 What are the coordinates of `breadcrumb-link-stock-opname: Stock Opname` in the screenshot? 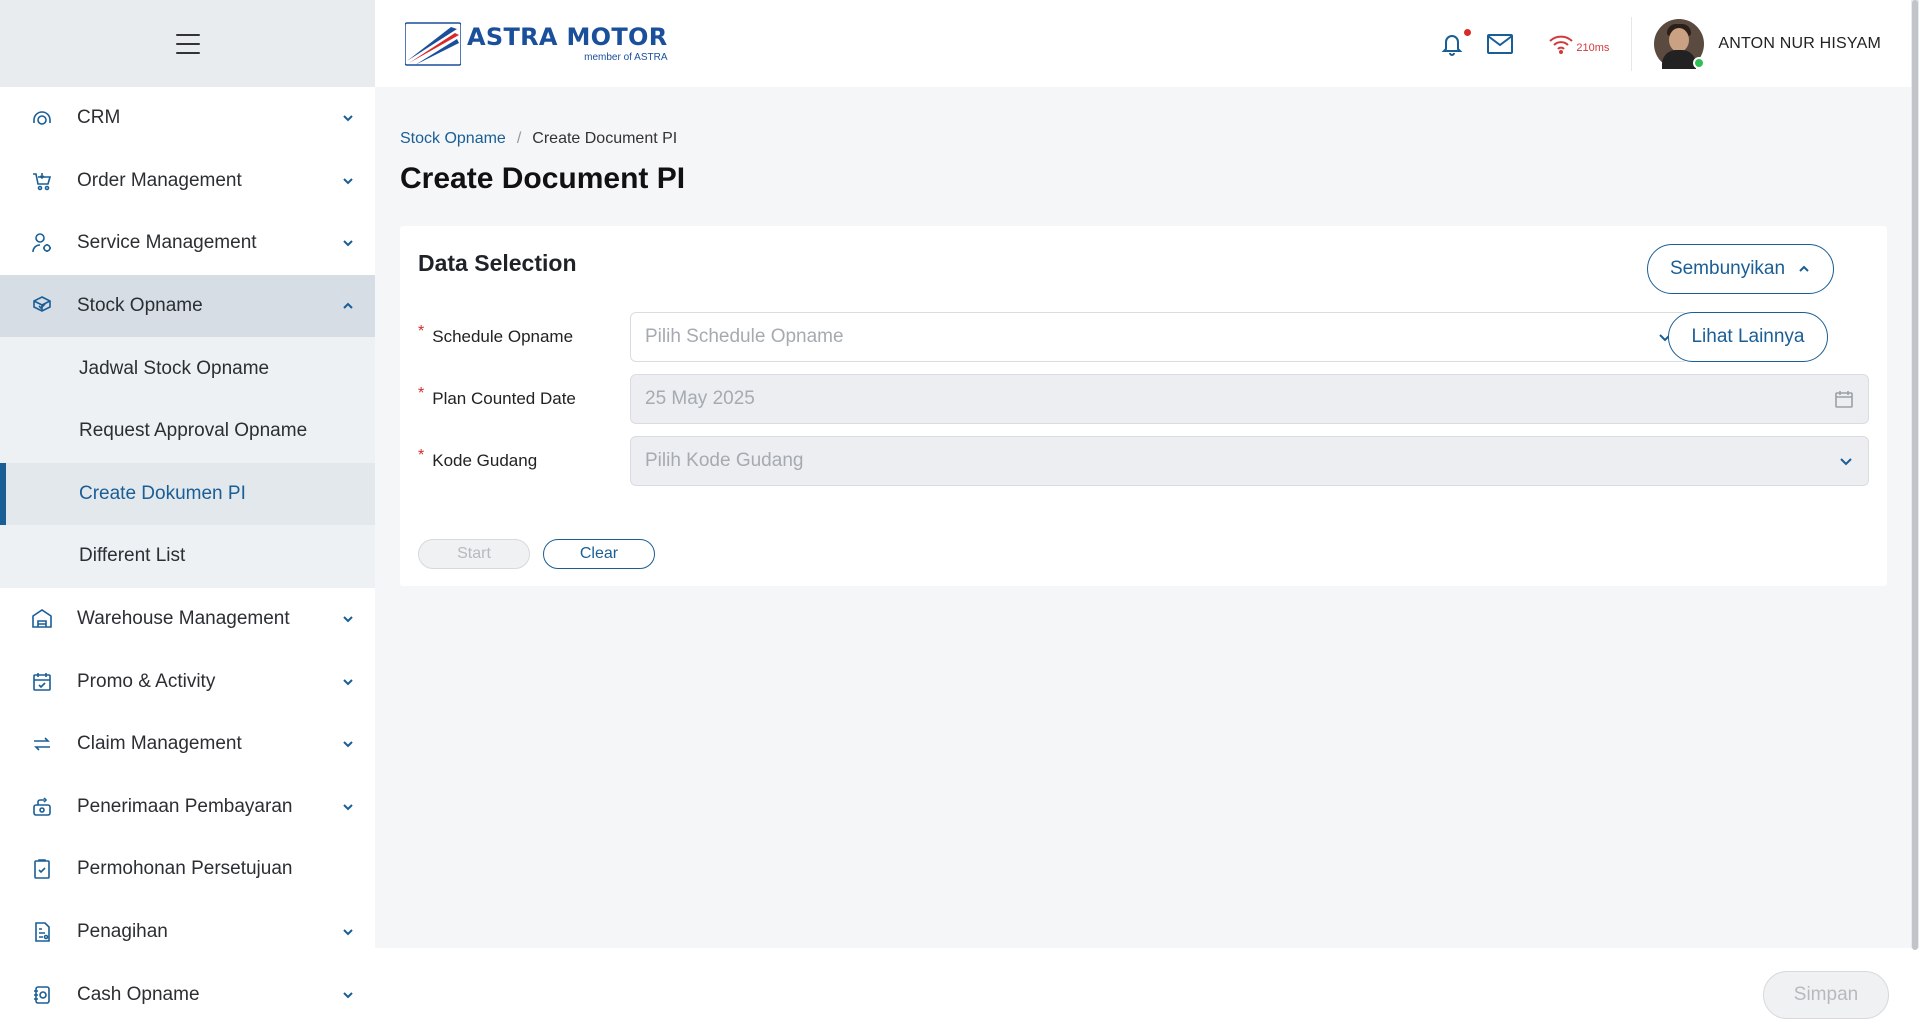 It's located at (453, 139).